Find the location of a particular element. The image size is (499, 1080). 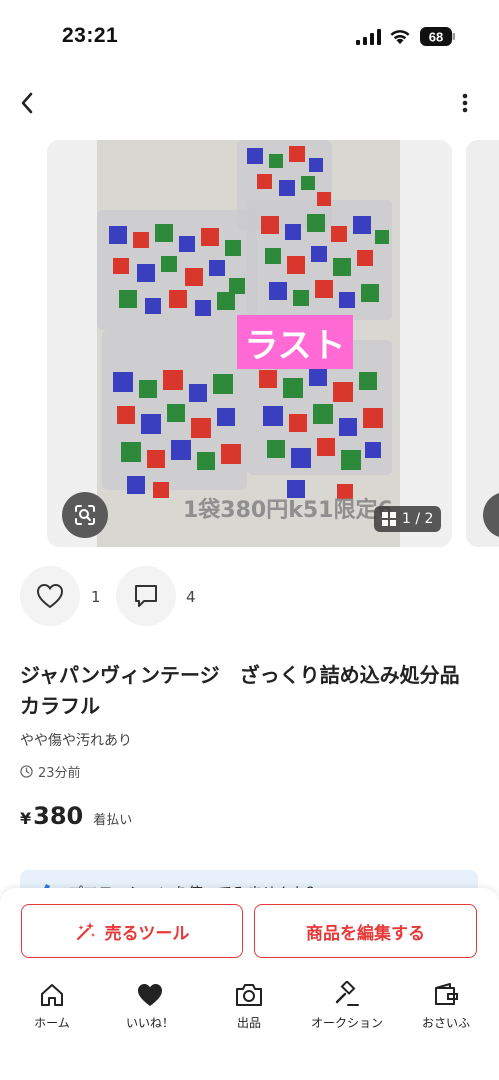

more-options-button is located at coordinates (465, 103).